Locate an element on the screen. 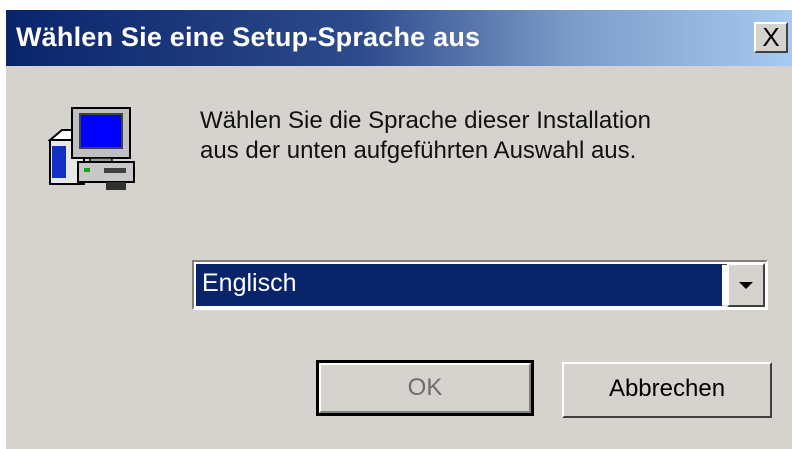 This screenshot has height=449, width=792. dropdown-button is located at coordinates (746, 285).